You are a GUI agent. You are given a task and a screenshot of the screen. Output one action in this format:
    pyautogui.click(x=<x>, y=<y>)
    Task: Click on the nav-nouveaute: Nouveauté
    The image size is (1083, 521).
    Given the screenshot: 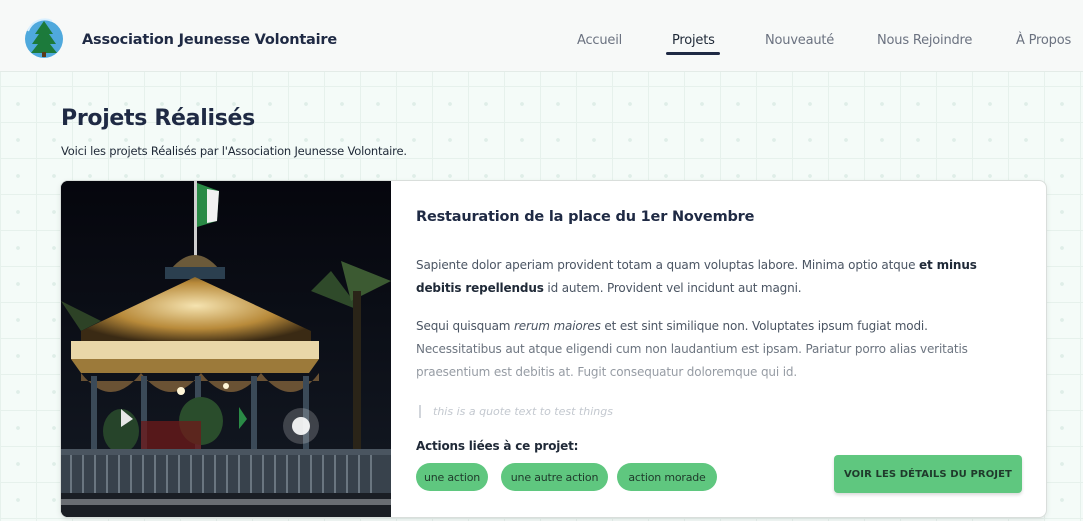 What is the action you would take?
    pyautogui.click(x=799, y=40)
    